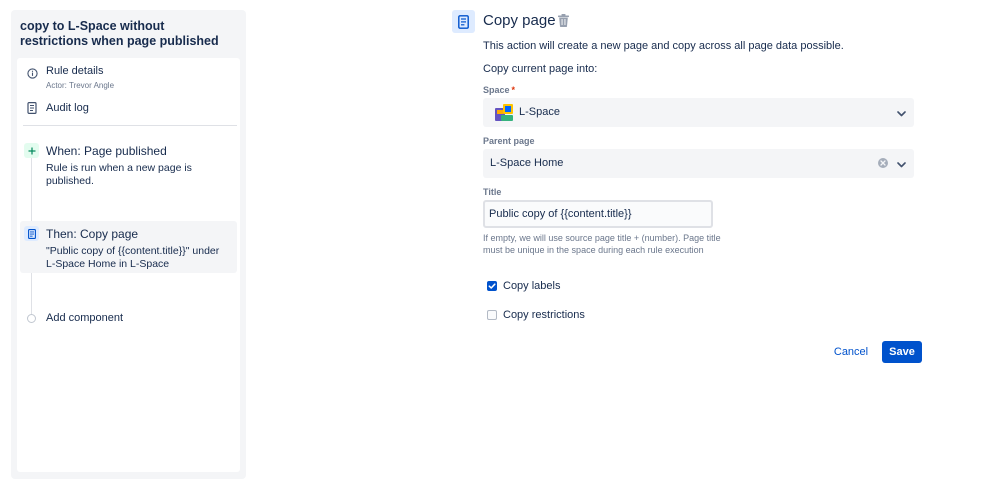 The width and height of the screenshot is (999, 490). Describe the element at coordinates (128, 78) in the screenshot. I see `rule-details-item: Rule details Actor: Trevor Angle` at that location.